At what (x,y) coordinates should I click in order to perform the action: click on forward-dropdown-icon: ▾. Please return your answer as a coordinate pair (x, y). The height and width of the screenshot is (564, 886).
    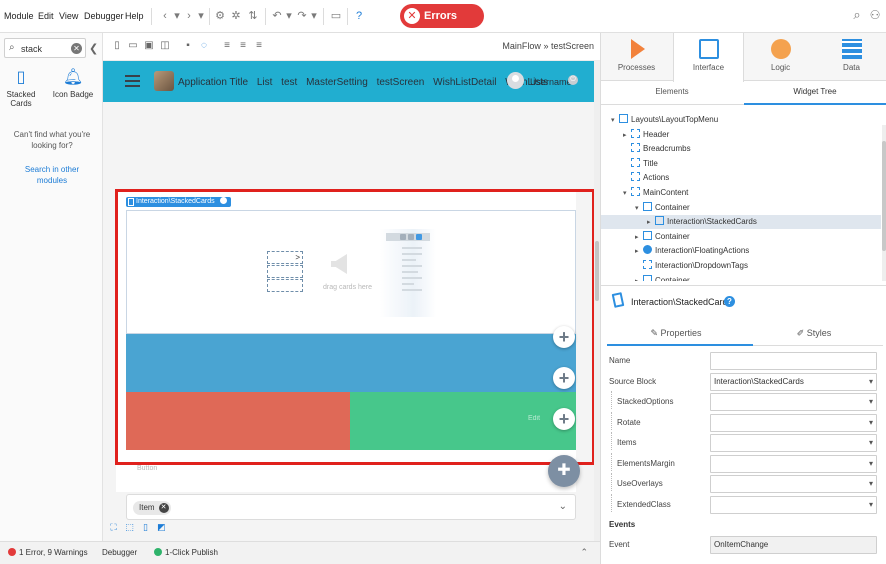
    Looking at the image, I should click on (201, 16).